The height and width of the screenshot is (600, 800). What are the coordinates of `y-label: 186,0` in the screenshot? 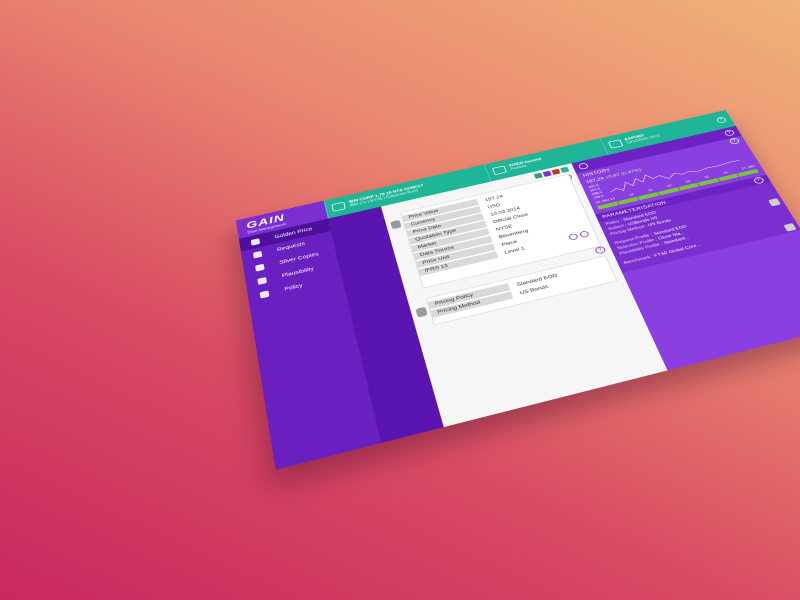 It's located at (599, 197).